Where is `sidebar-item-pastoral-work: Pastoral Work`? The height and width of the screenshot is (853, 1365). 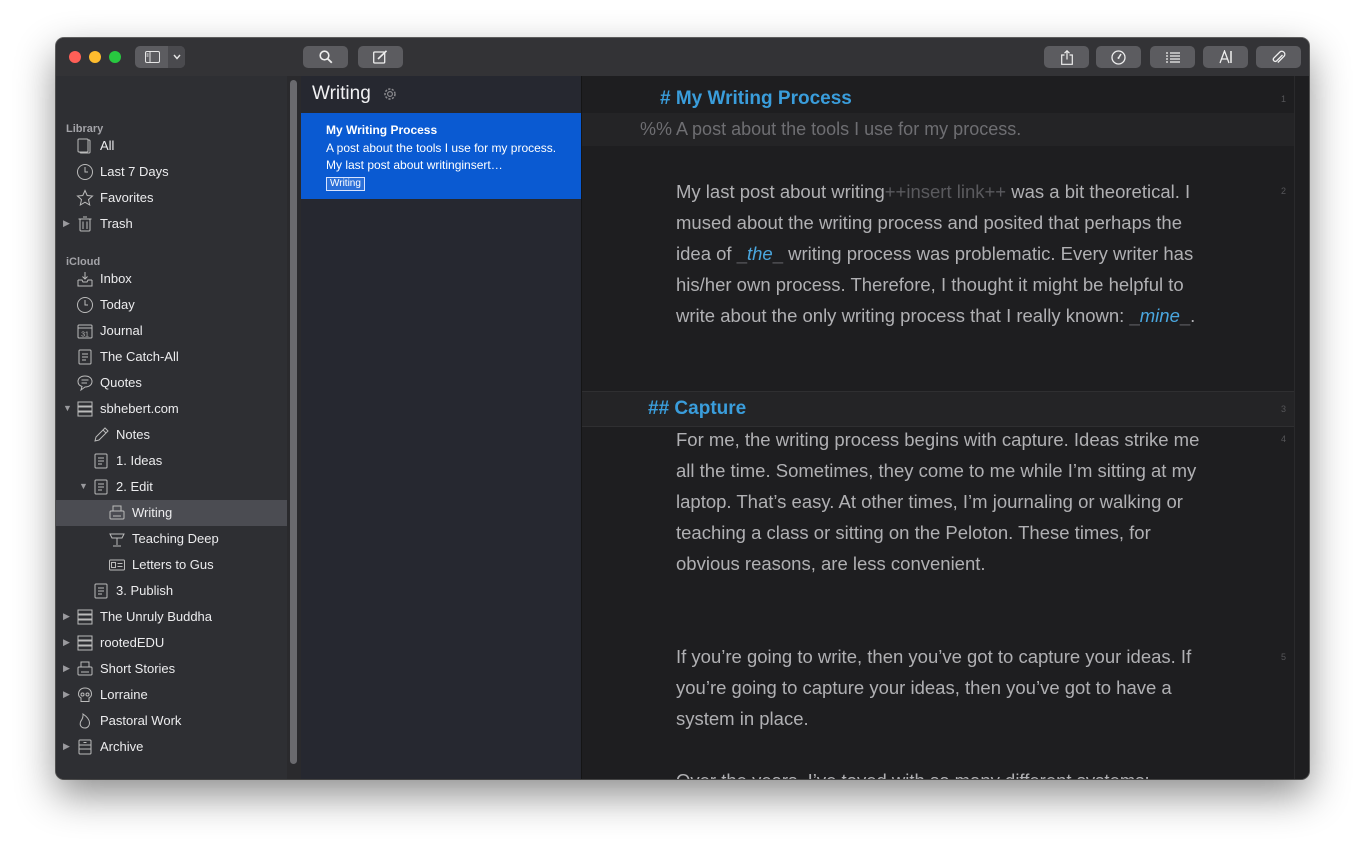 sidebar-item-pastoral-work: Pastoral Work is located at coordinates (171, 721).